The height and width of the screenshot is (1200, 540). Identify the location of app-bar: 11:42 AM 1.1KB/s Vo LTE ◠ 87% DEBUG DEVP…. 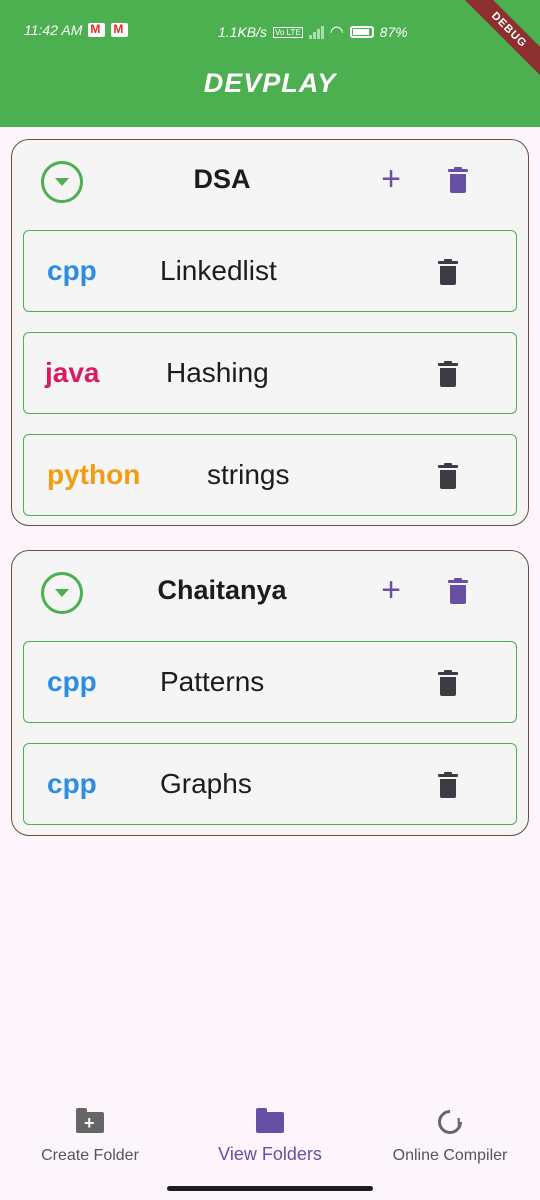
(270, 63).